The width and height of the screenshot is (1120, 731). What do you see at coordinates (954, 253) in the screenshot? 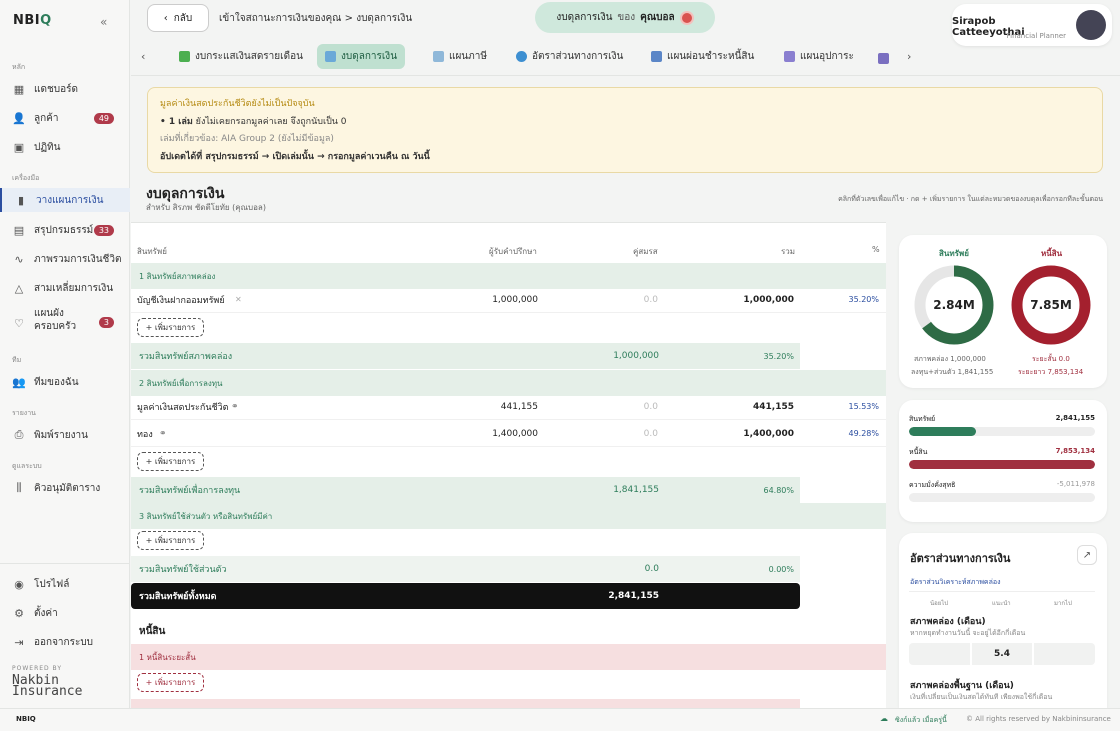
I see `asset-label: สินทรัพย์` at bounding box center [954, 253].